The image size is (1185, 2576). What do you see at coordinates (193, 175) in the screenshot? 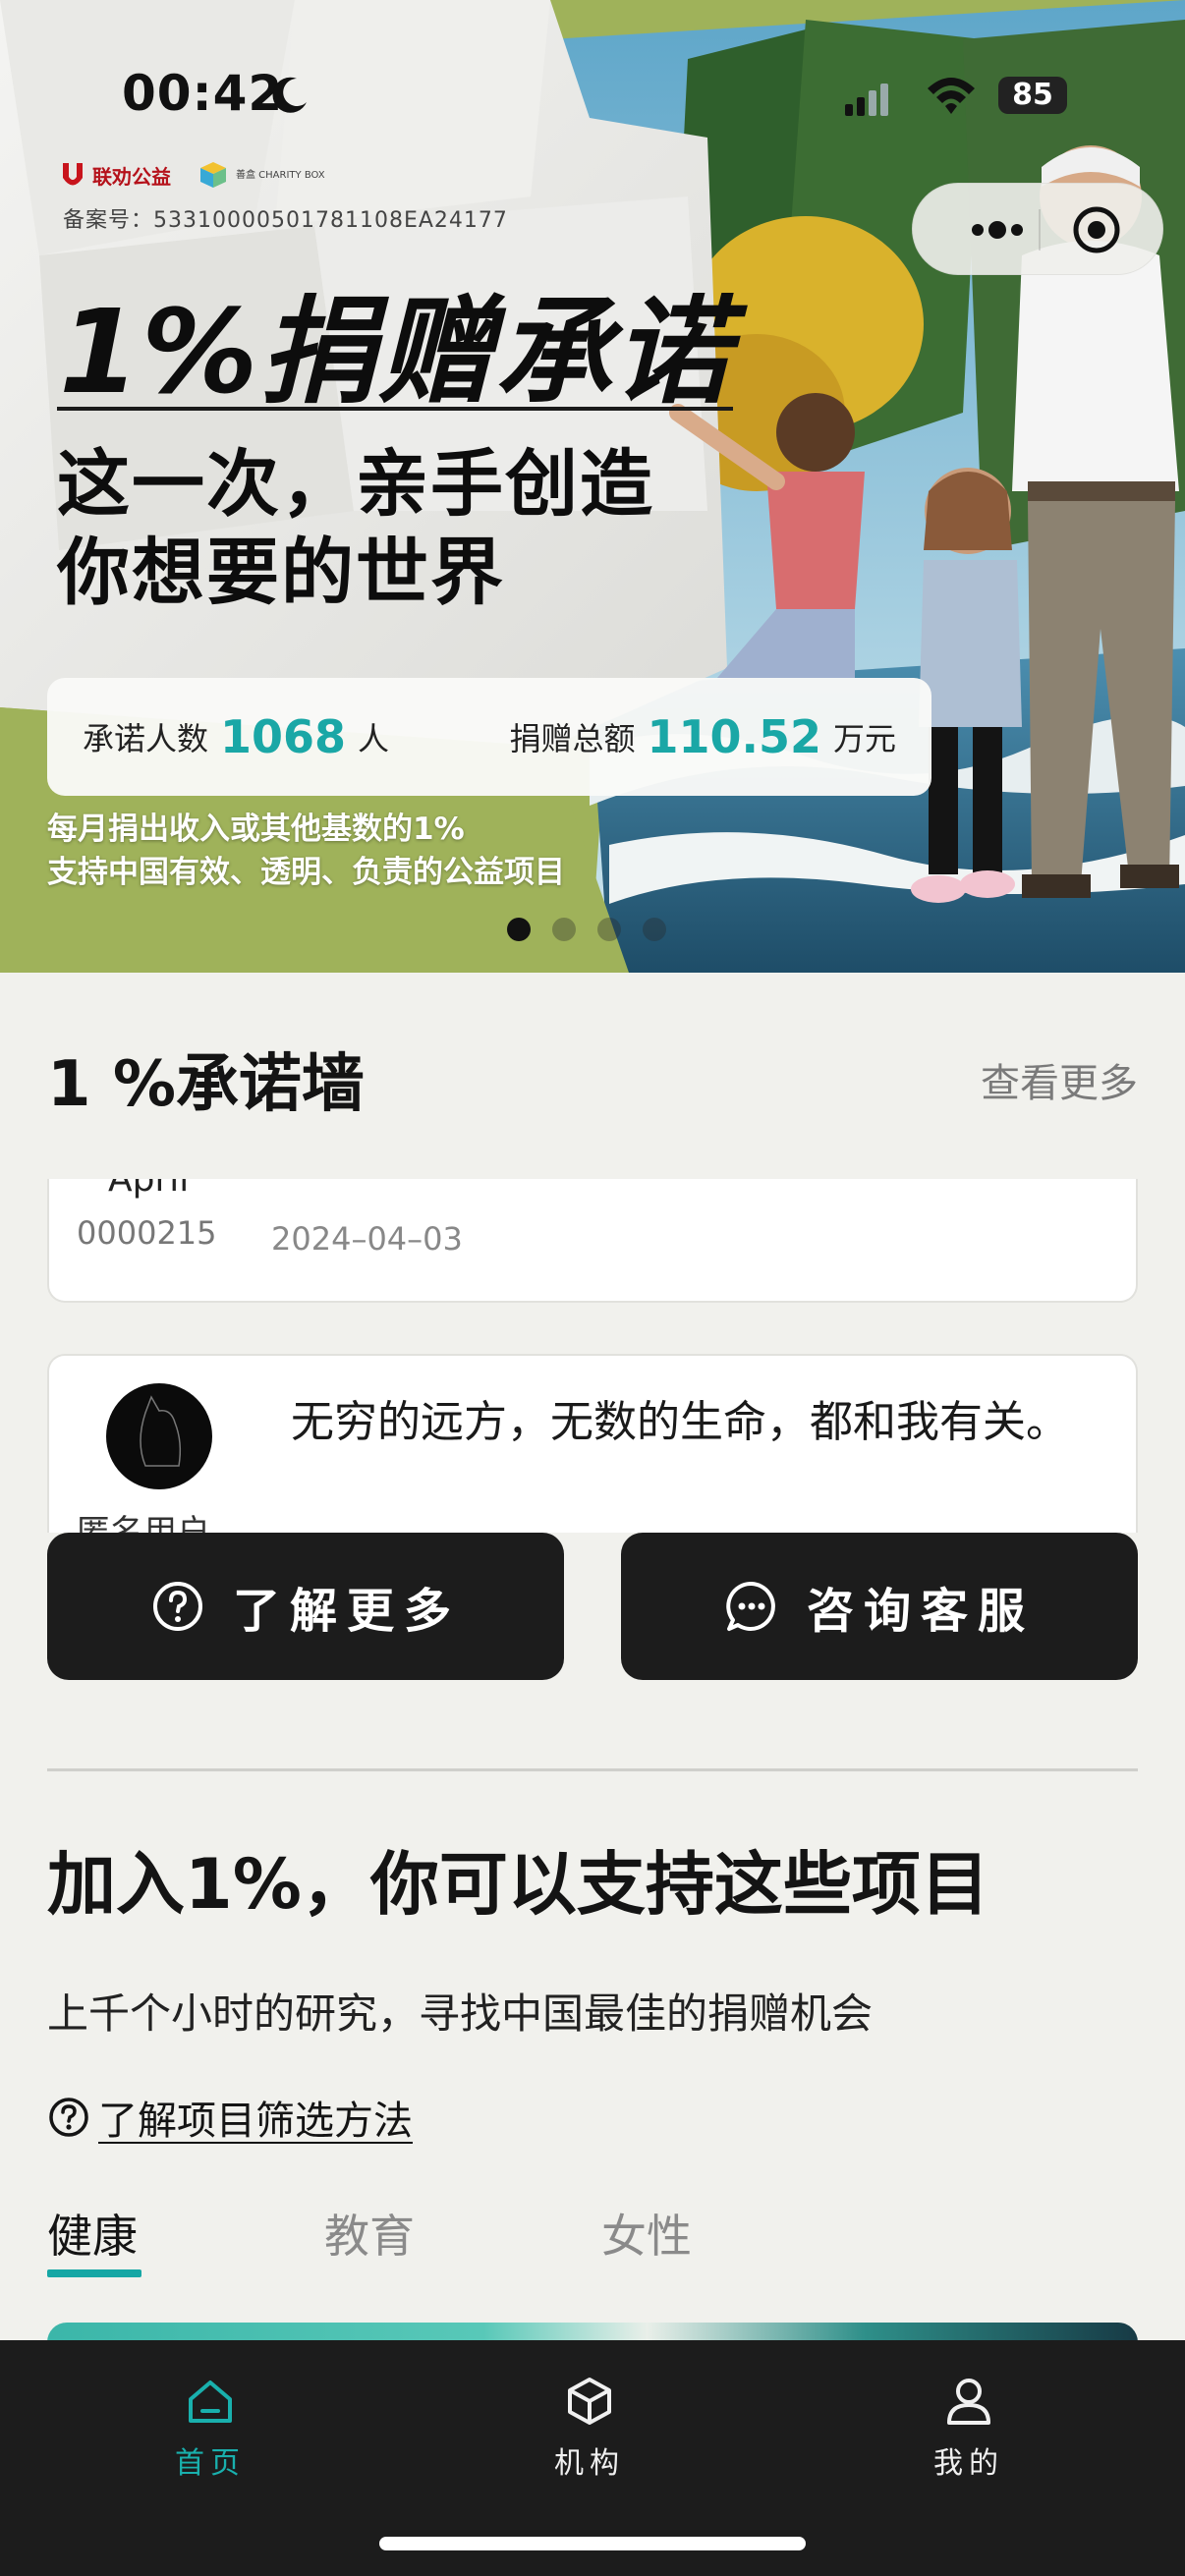
I see `partner-logos: 联劝公益 善盒 CHARITY BOX` at bounding box center [193, 175].